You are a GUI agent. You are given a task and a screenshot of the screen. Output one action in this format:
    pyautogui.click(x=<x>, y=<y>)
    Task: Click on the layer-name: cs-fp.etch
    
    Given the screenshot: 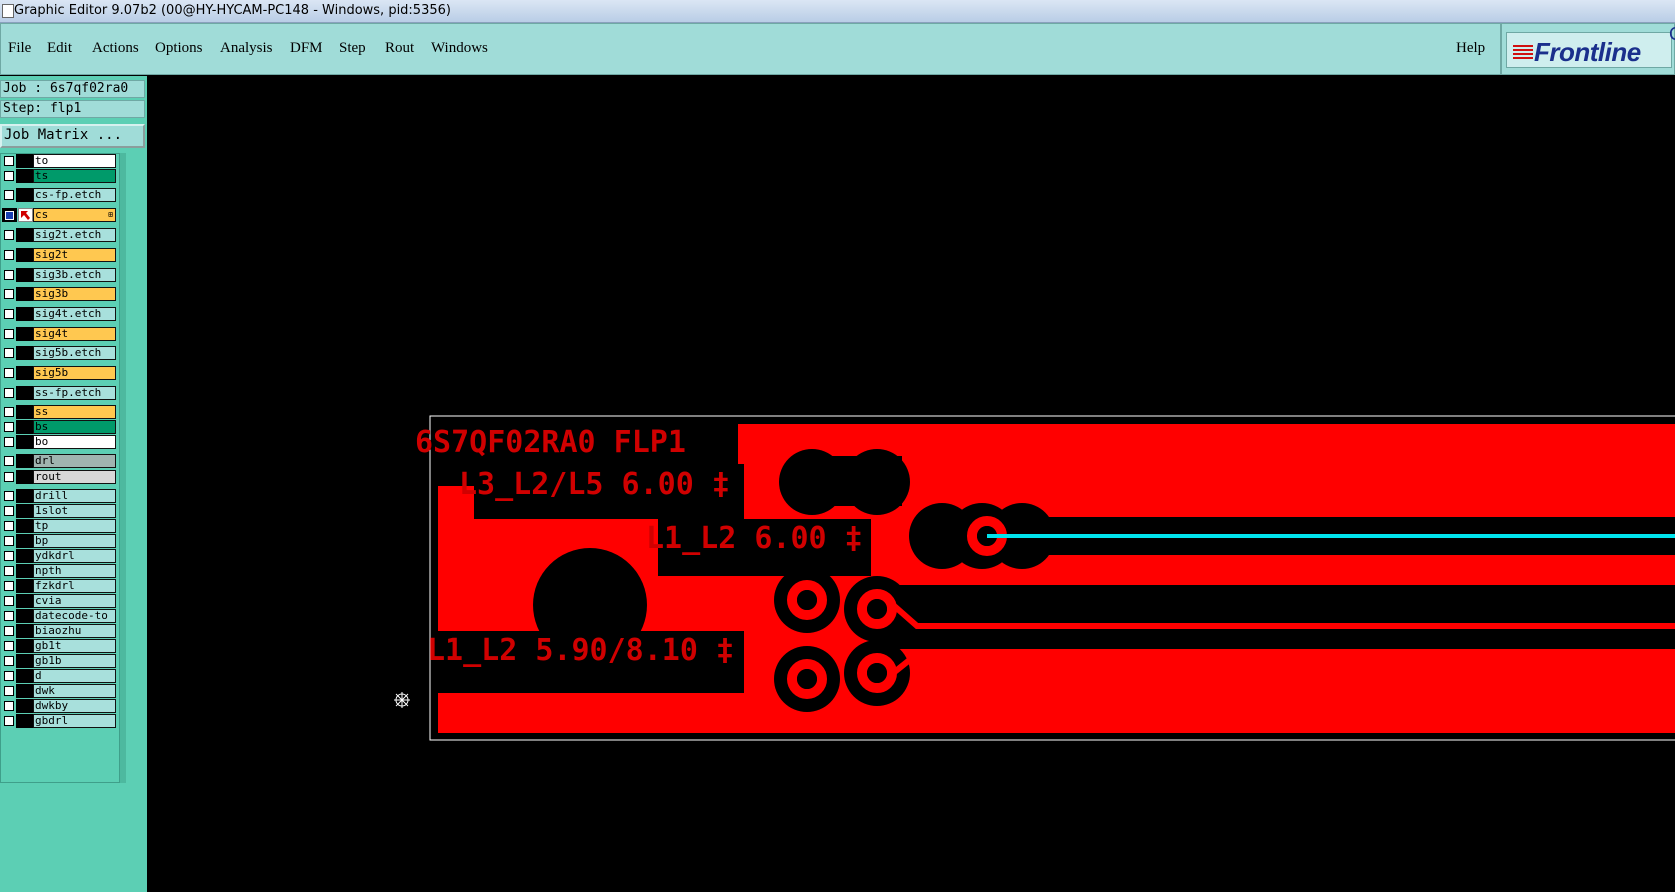 What is the action you would take?
    pyautogui.click(x=74, y=195)
    